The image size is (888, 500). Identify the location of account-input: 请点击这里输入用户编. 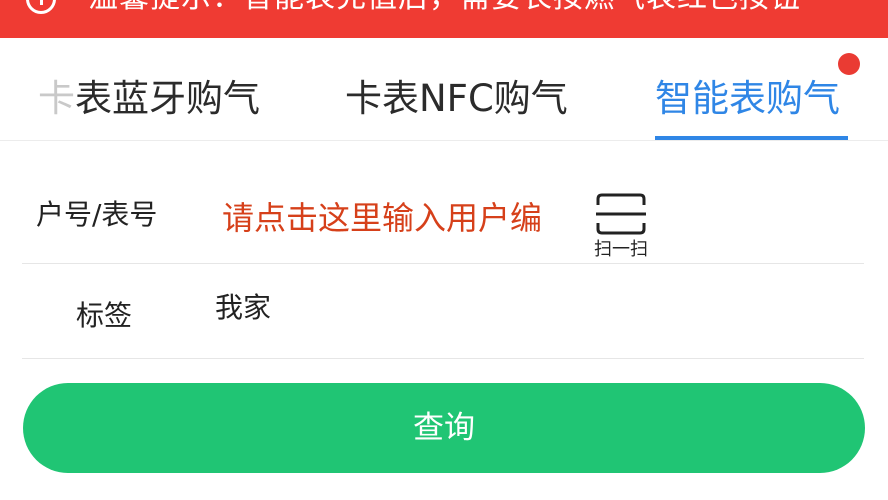
(382, 216).